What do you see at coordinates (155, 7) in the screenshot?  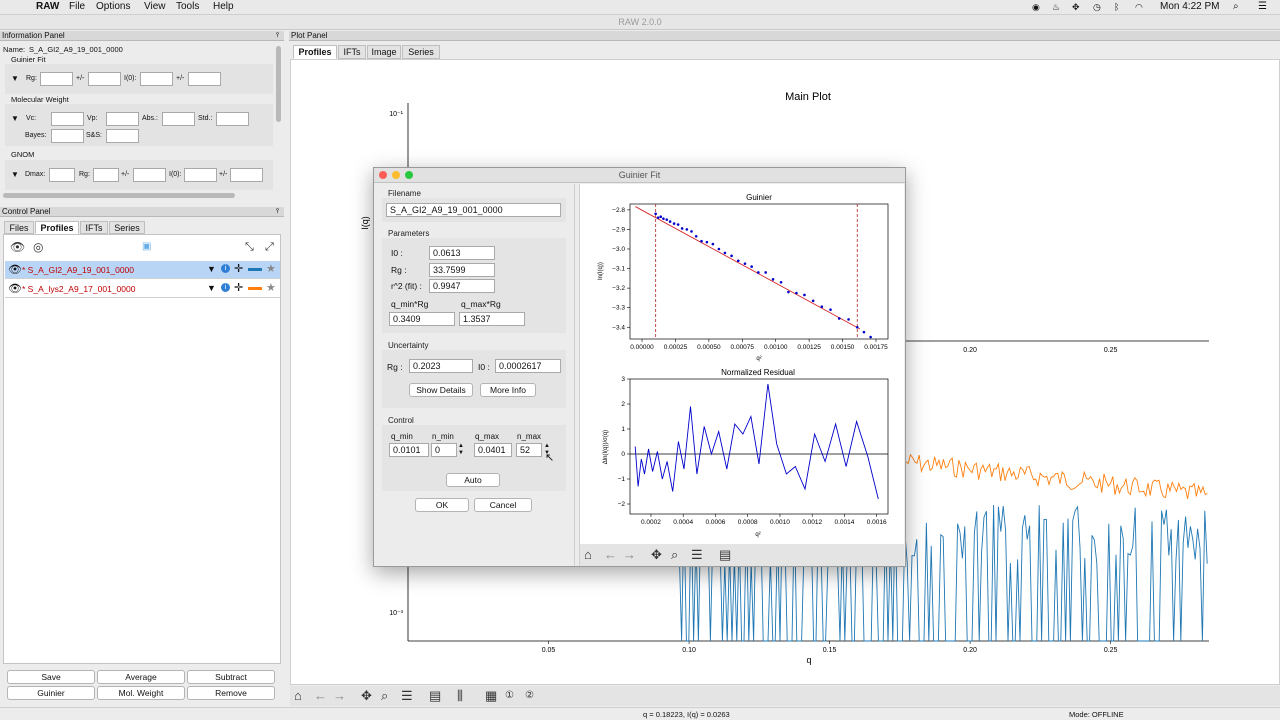 I see `menu-view: View` at bounding box center [155, 7].